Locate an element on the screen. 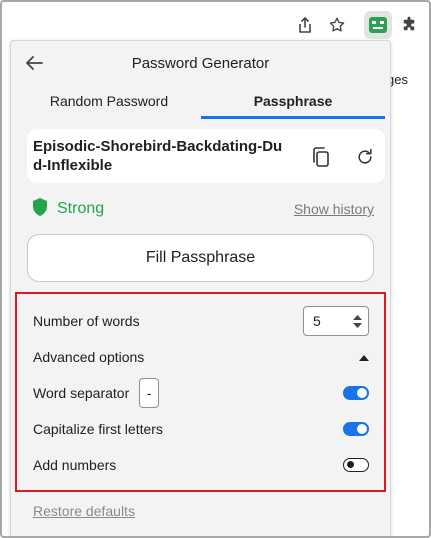 Image resolution: width=431 pixels, height=538 pixels. generator-tabs: Random Password Passphrase is located at coordinates (200, 102).